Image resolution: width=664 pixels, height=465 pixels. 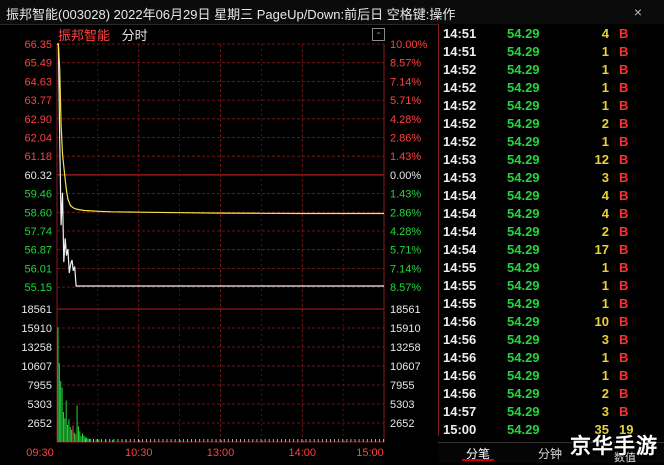 What do you see at coordinates (551, 412) in the screenshot?
I see `tick-row: 14:57 54.29 3 B` at bounding box center [551, 412].